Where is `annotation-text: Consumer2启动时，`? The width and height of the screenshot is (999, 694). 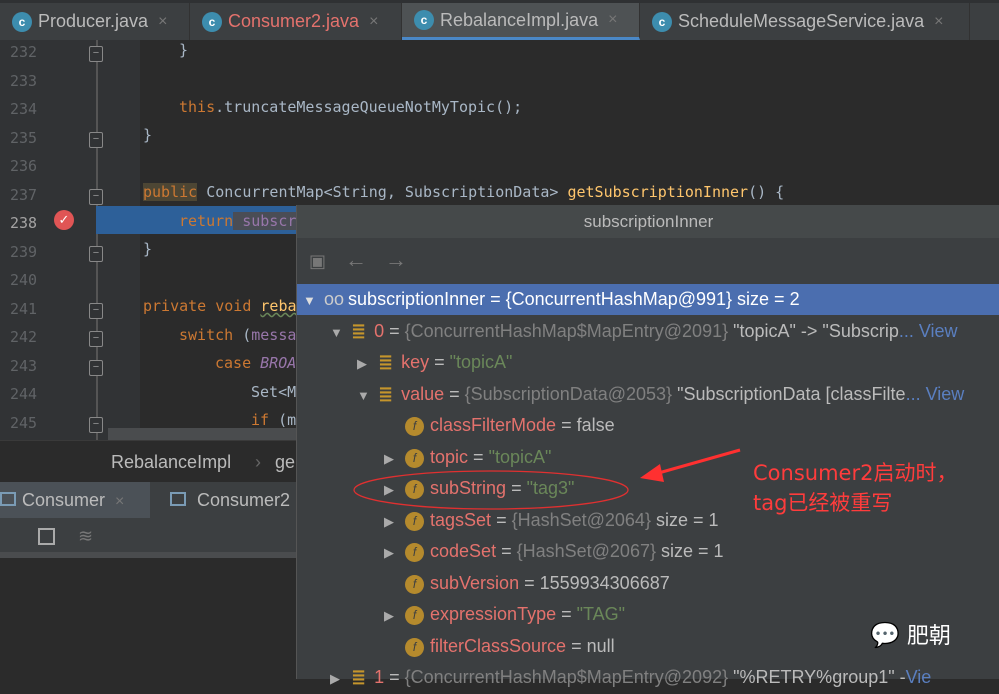 annotation-text: Consumer2启动时， is located at coordinates (855, 473).